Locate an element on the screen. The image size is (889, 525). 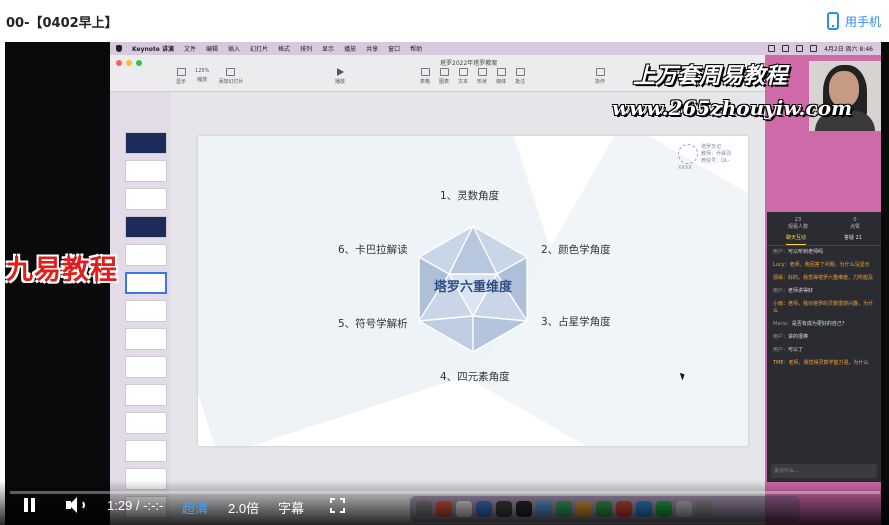
add-slide-icon is located at coordinates (231, 72).